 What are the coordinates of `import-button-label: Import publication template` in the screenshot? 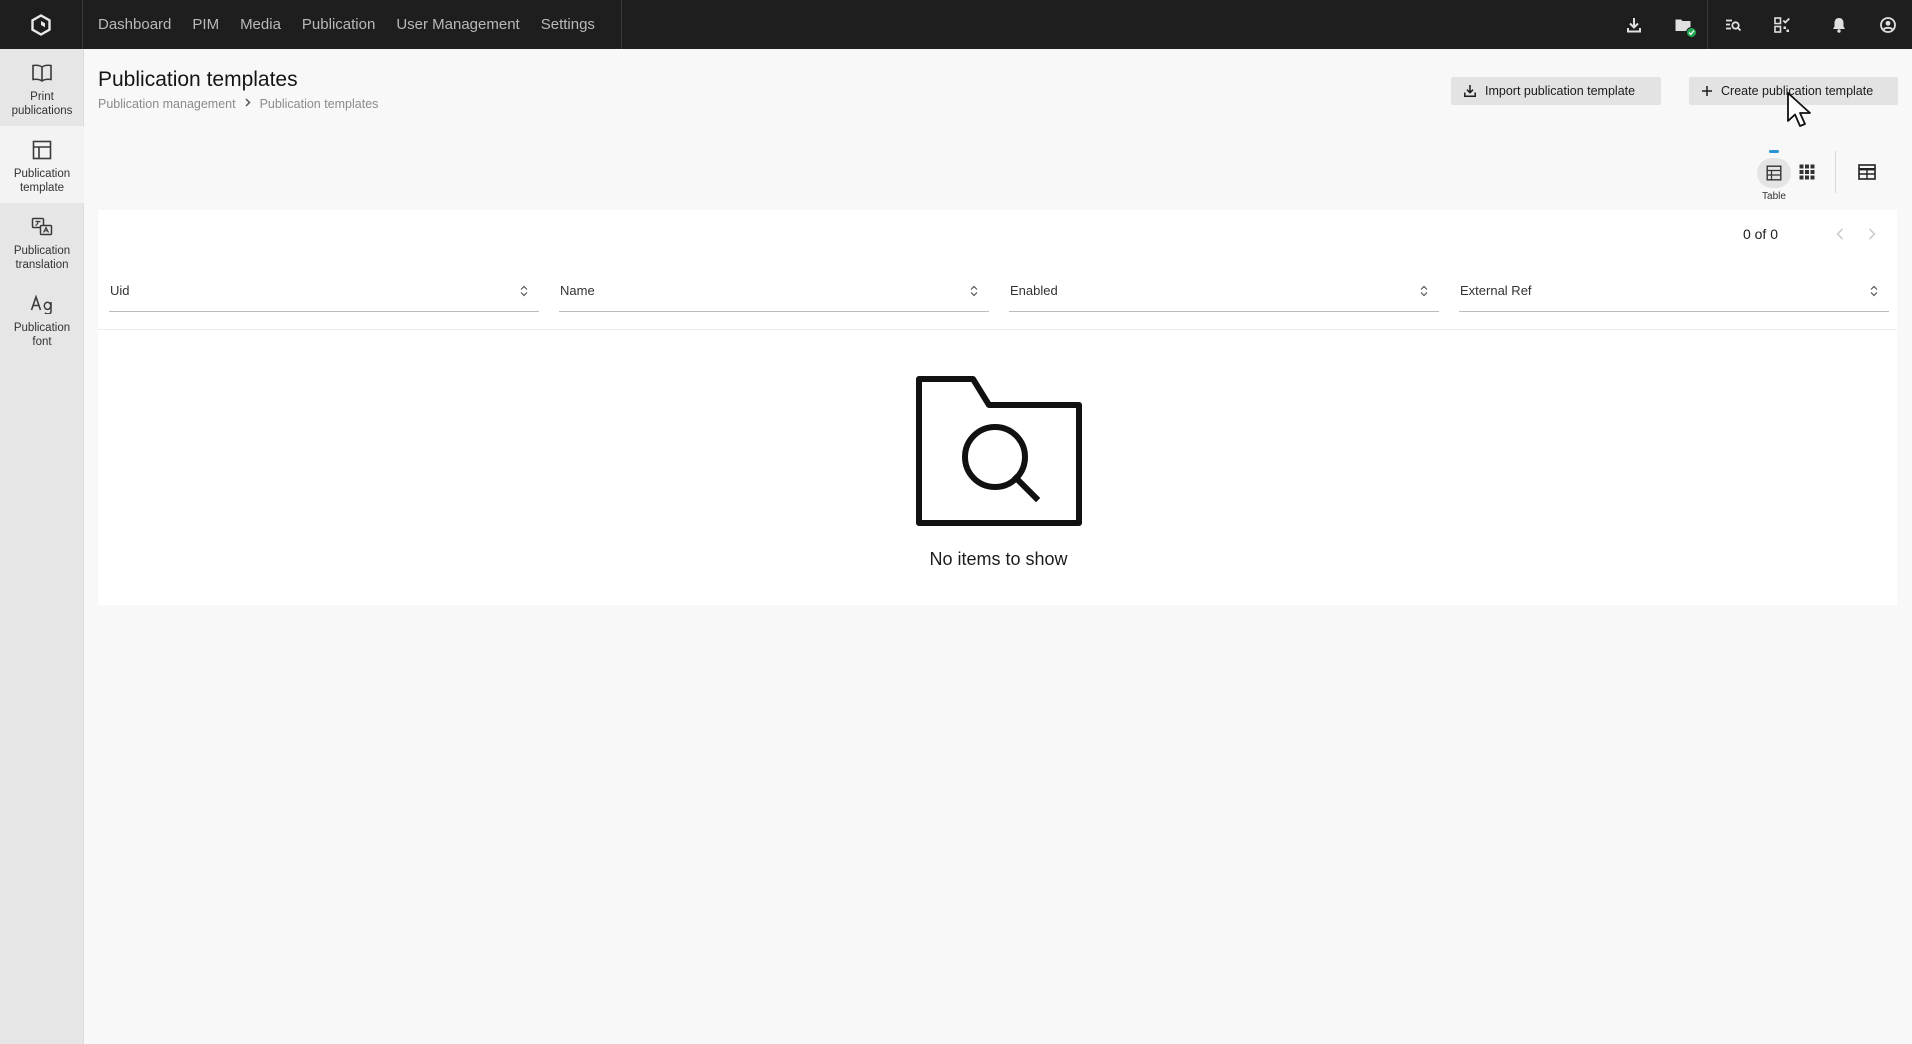 It's located at (1560, 91).